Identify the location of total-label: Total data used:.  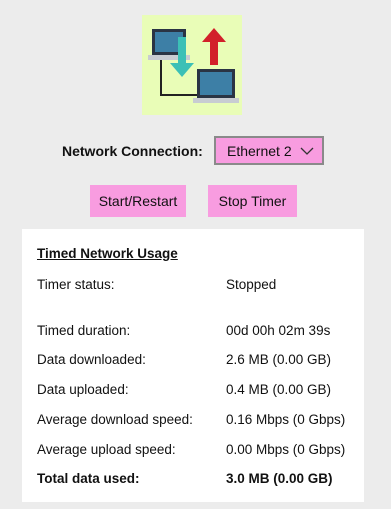
(88, 478).